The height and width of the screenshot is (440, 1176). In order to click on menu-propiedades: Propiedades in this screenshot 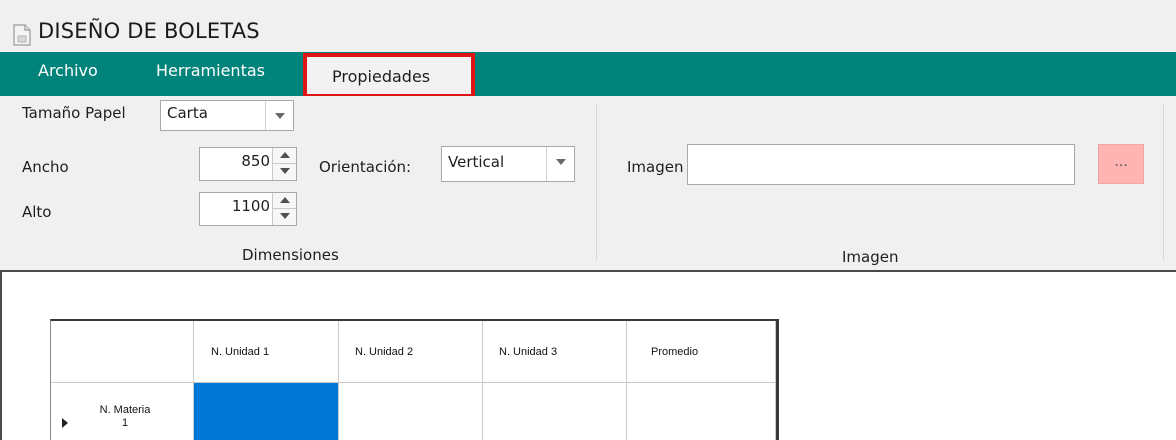, I will do `click(389, 75)`.